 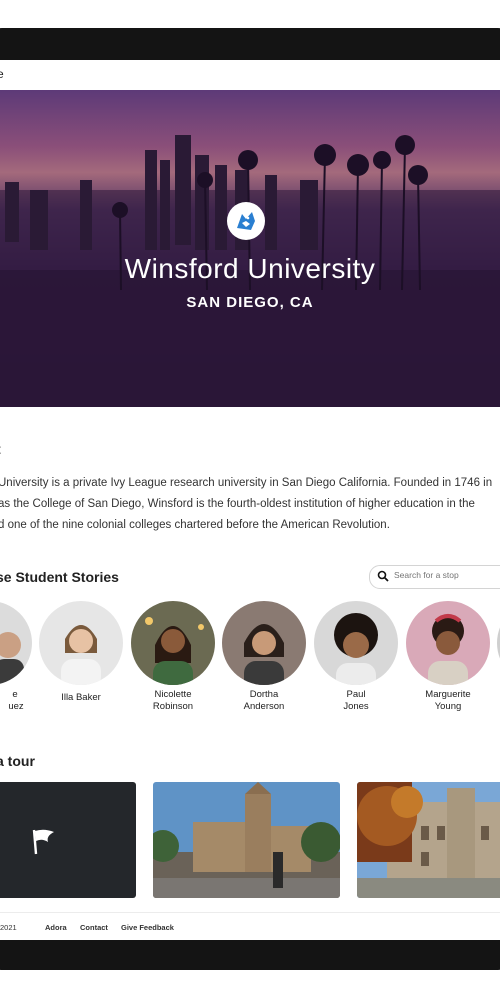 I want to click on campus-tower-image, so click(x=246, y=840).